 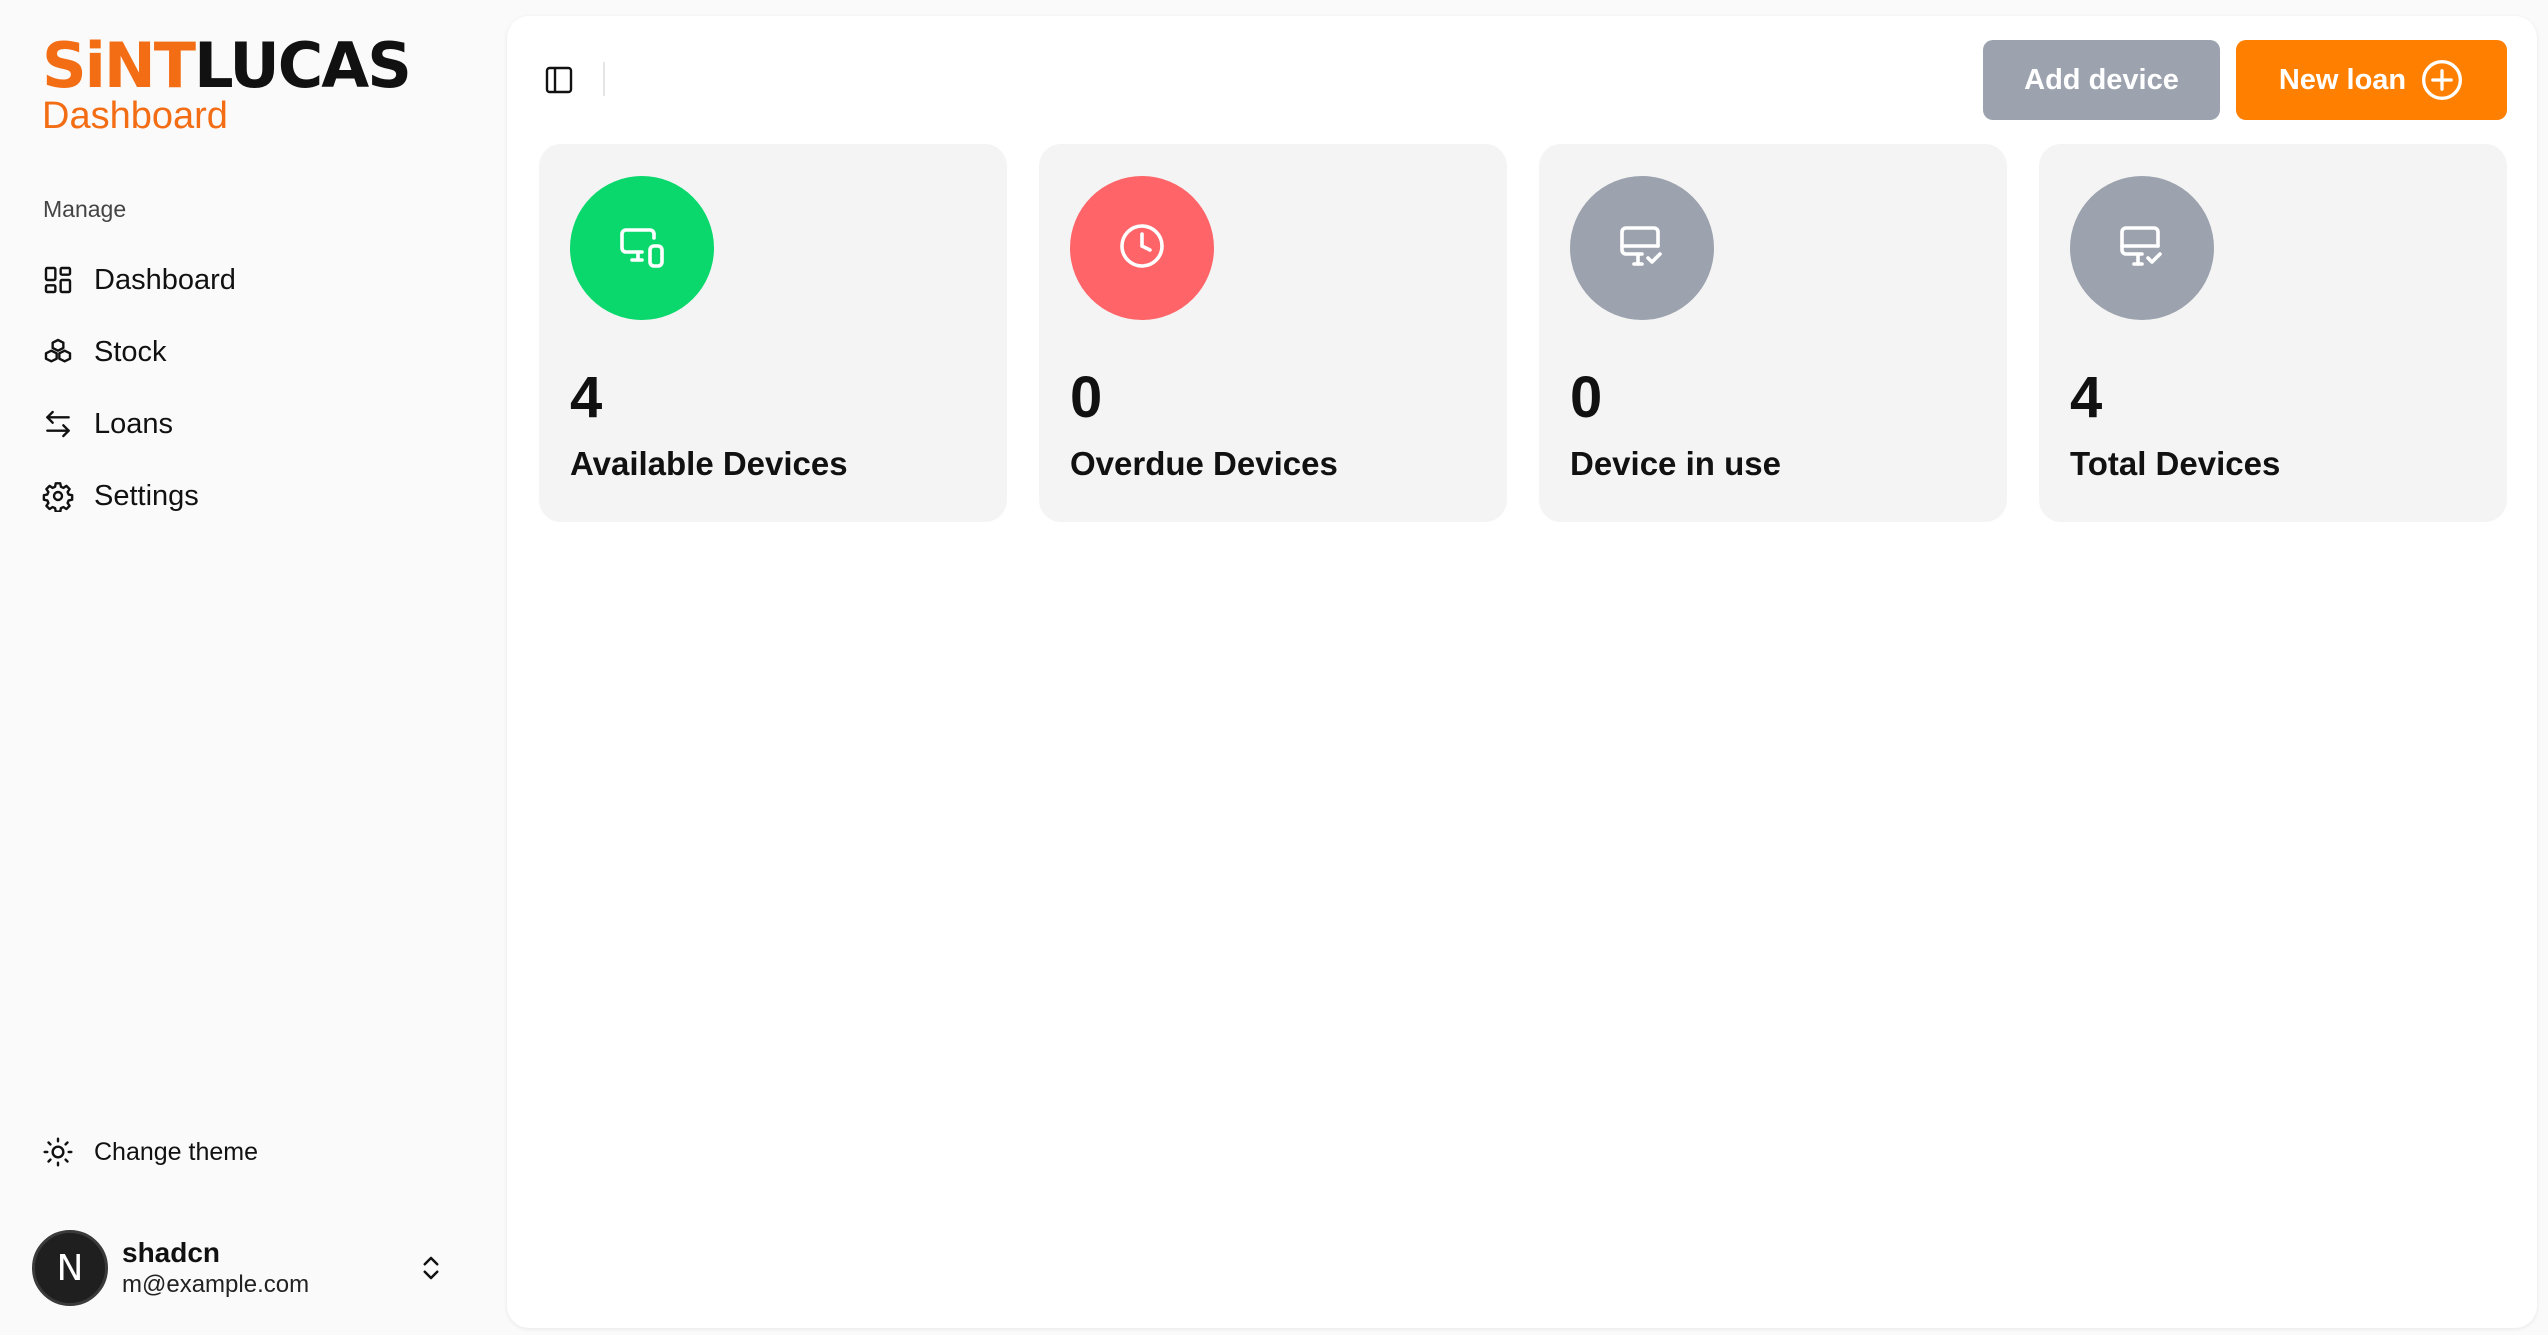 I want to click on chevrons-up-down-icon, so click(x=431, y=1268).